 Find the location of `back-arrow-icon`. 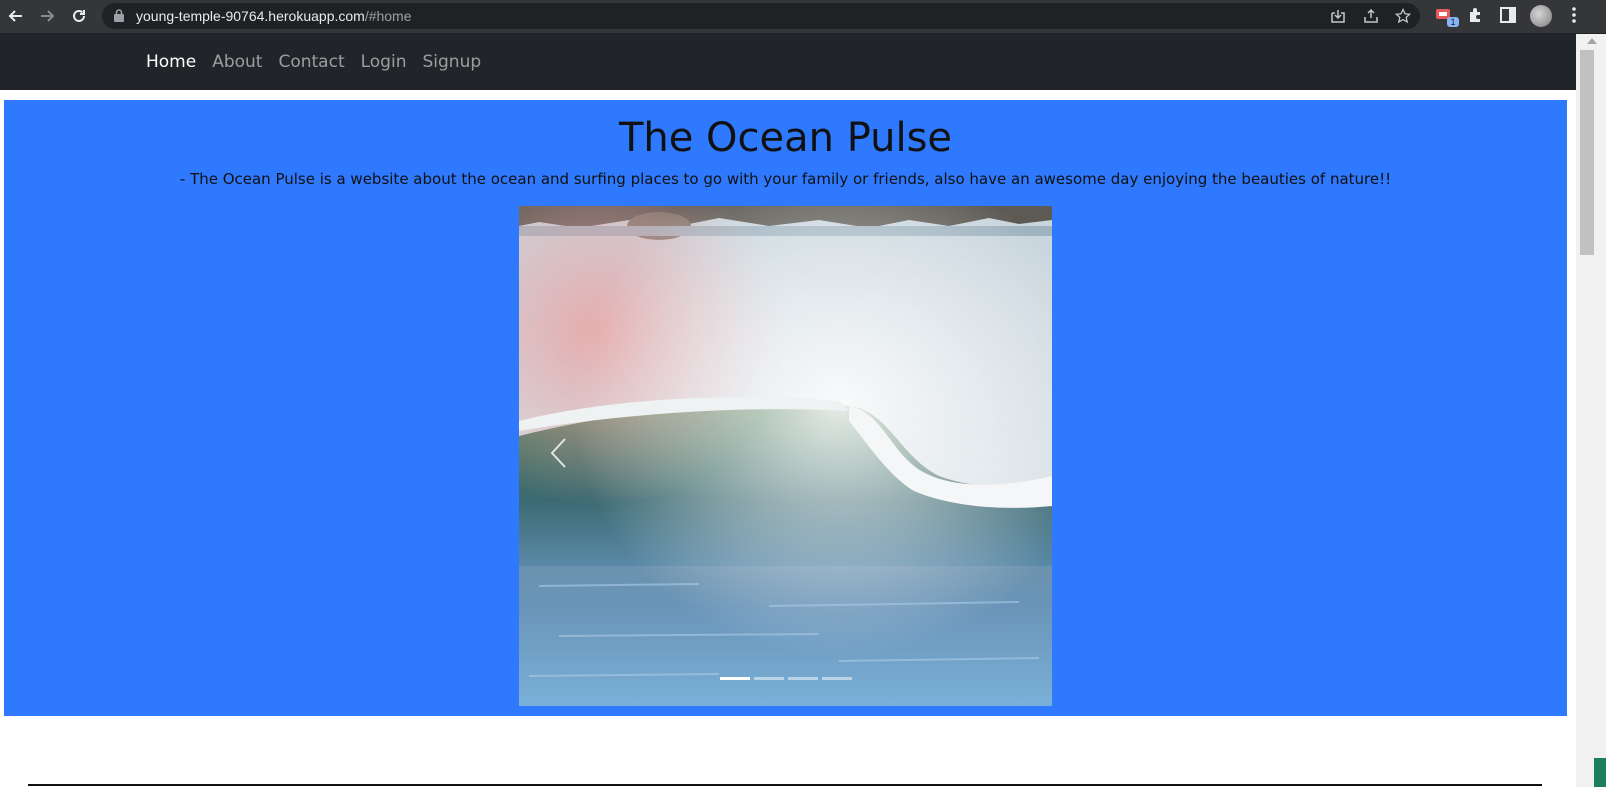

back-arrow-icon is located at coordinates (16, 16).